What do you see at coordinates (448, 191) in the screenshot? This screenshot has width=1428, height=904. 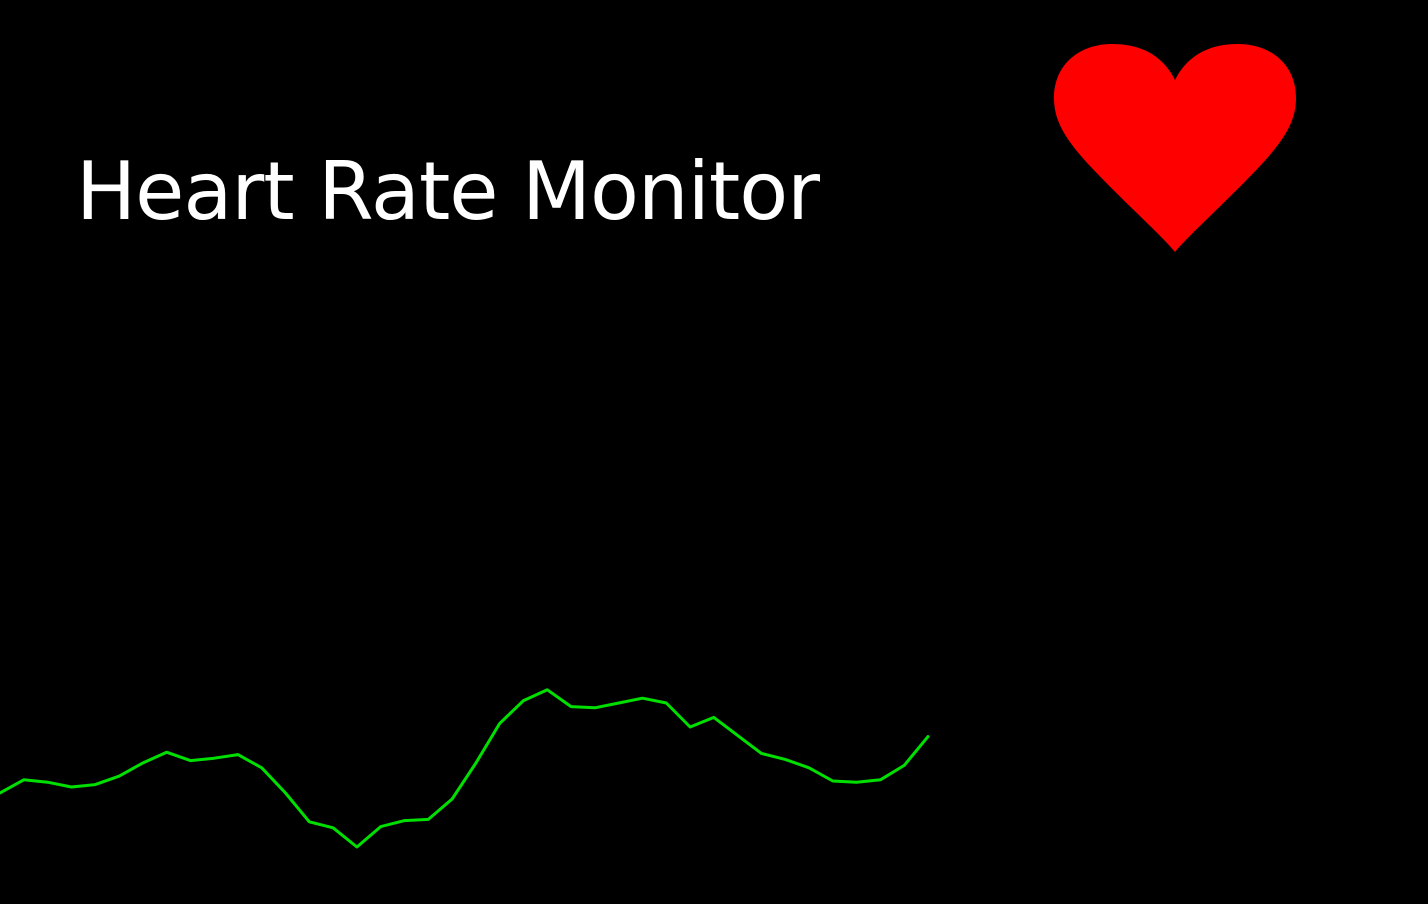 I see `page-title: Heart Rate Monitor` at bounding box center [448, 191].